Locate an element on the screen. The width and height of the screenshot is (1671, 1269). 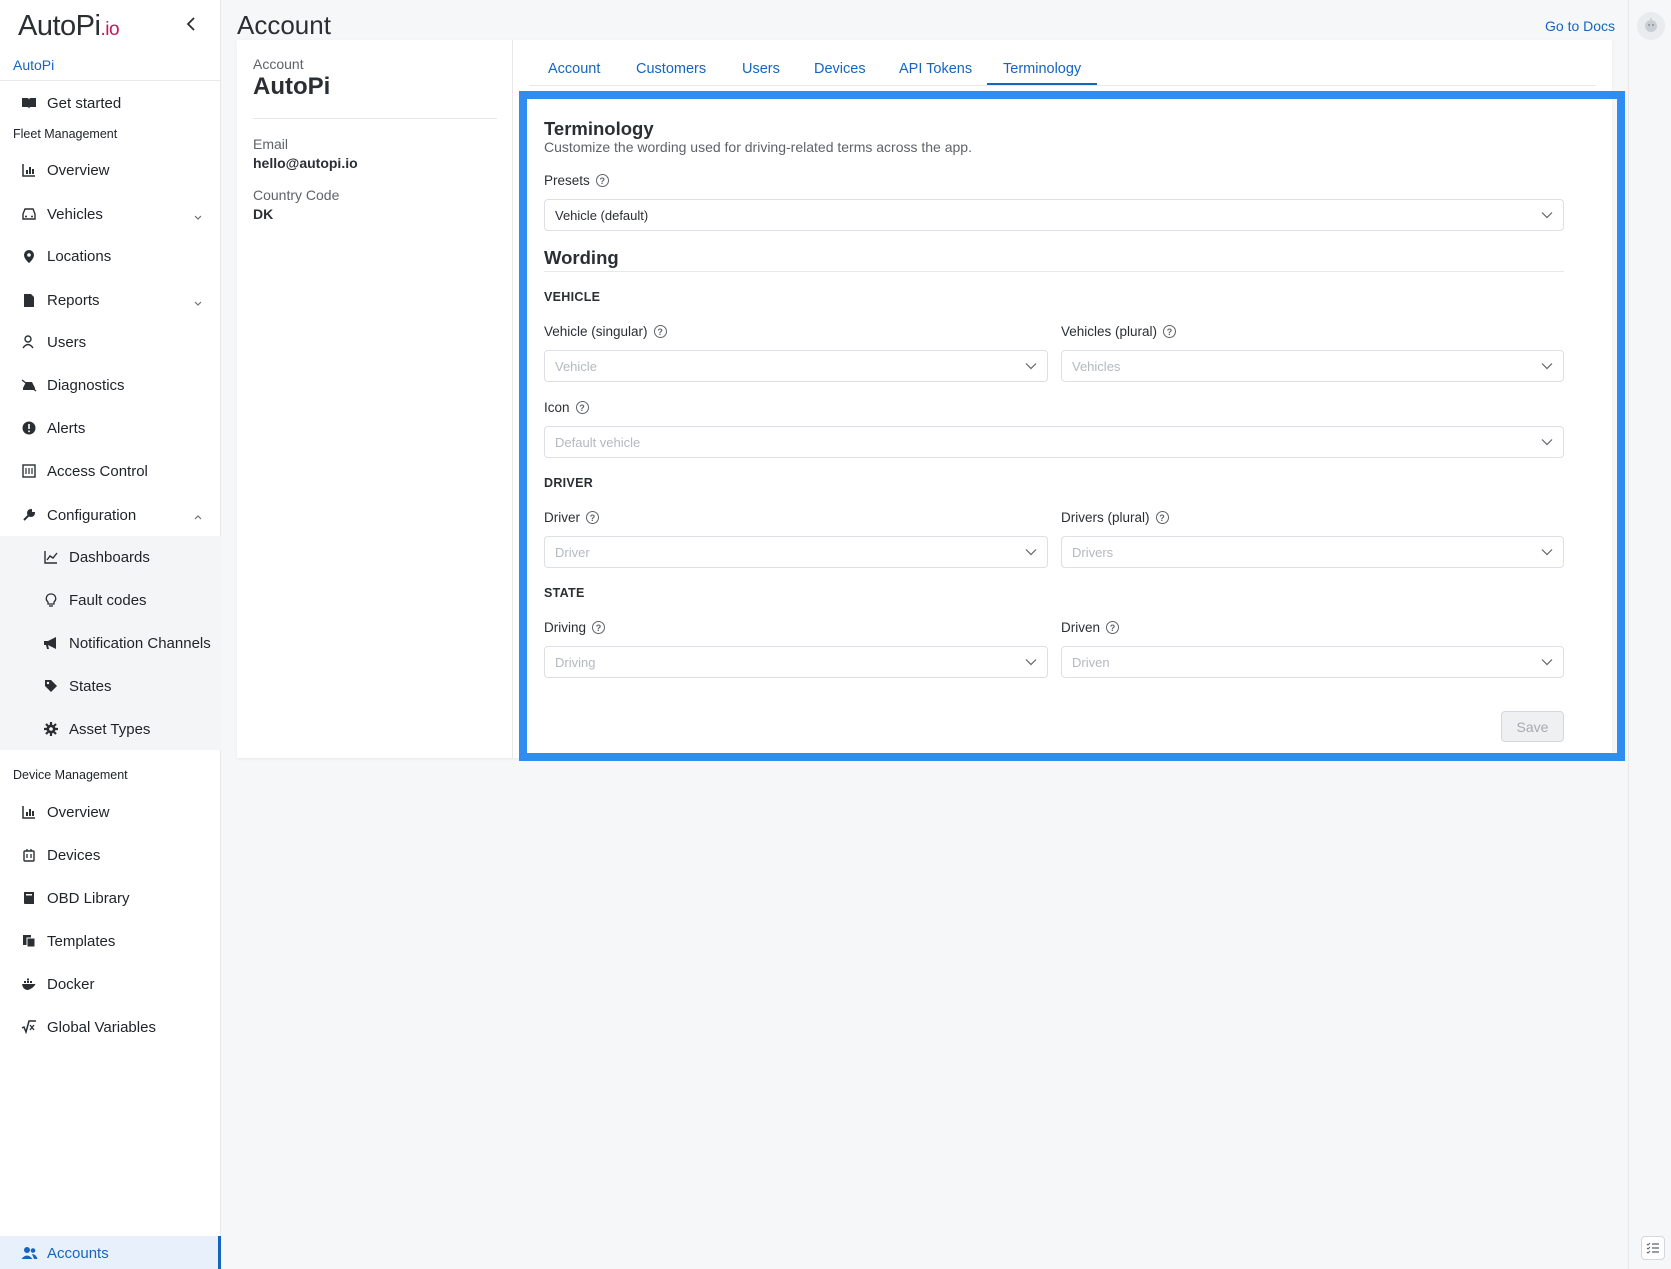
sidebar-item-label: Dashboards is located at coordinates (109, 557).